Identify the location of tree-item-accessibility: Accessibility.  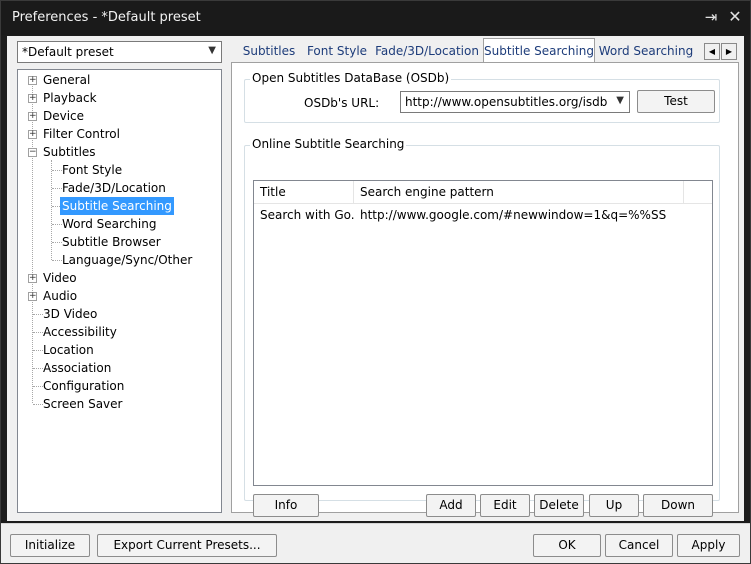
(80, 332).